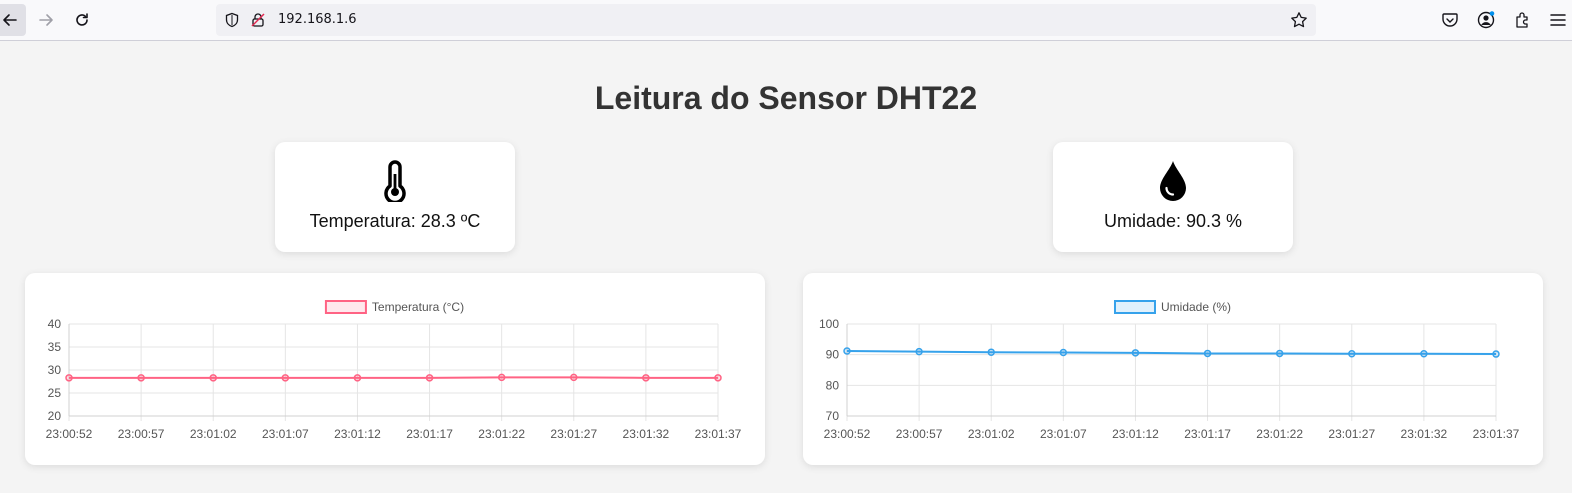 This screenshot has width=1572, height=493. Describe the element at coordinates (766, 20) in the screenshot. I see `url-bar: 192.168.1.6` at that location.